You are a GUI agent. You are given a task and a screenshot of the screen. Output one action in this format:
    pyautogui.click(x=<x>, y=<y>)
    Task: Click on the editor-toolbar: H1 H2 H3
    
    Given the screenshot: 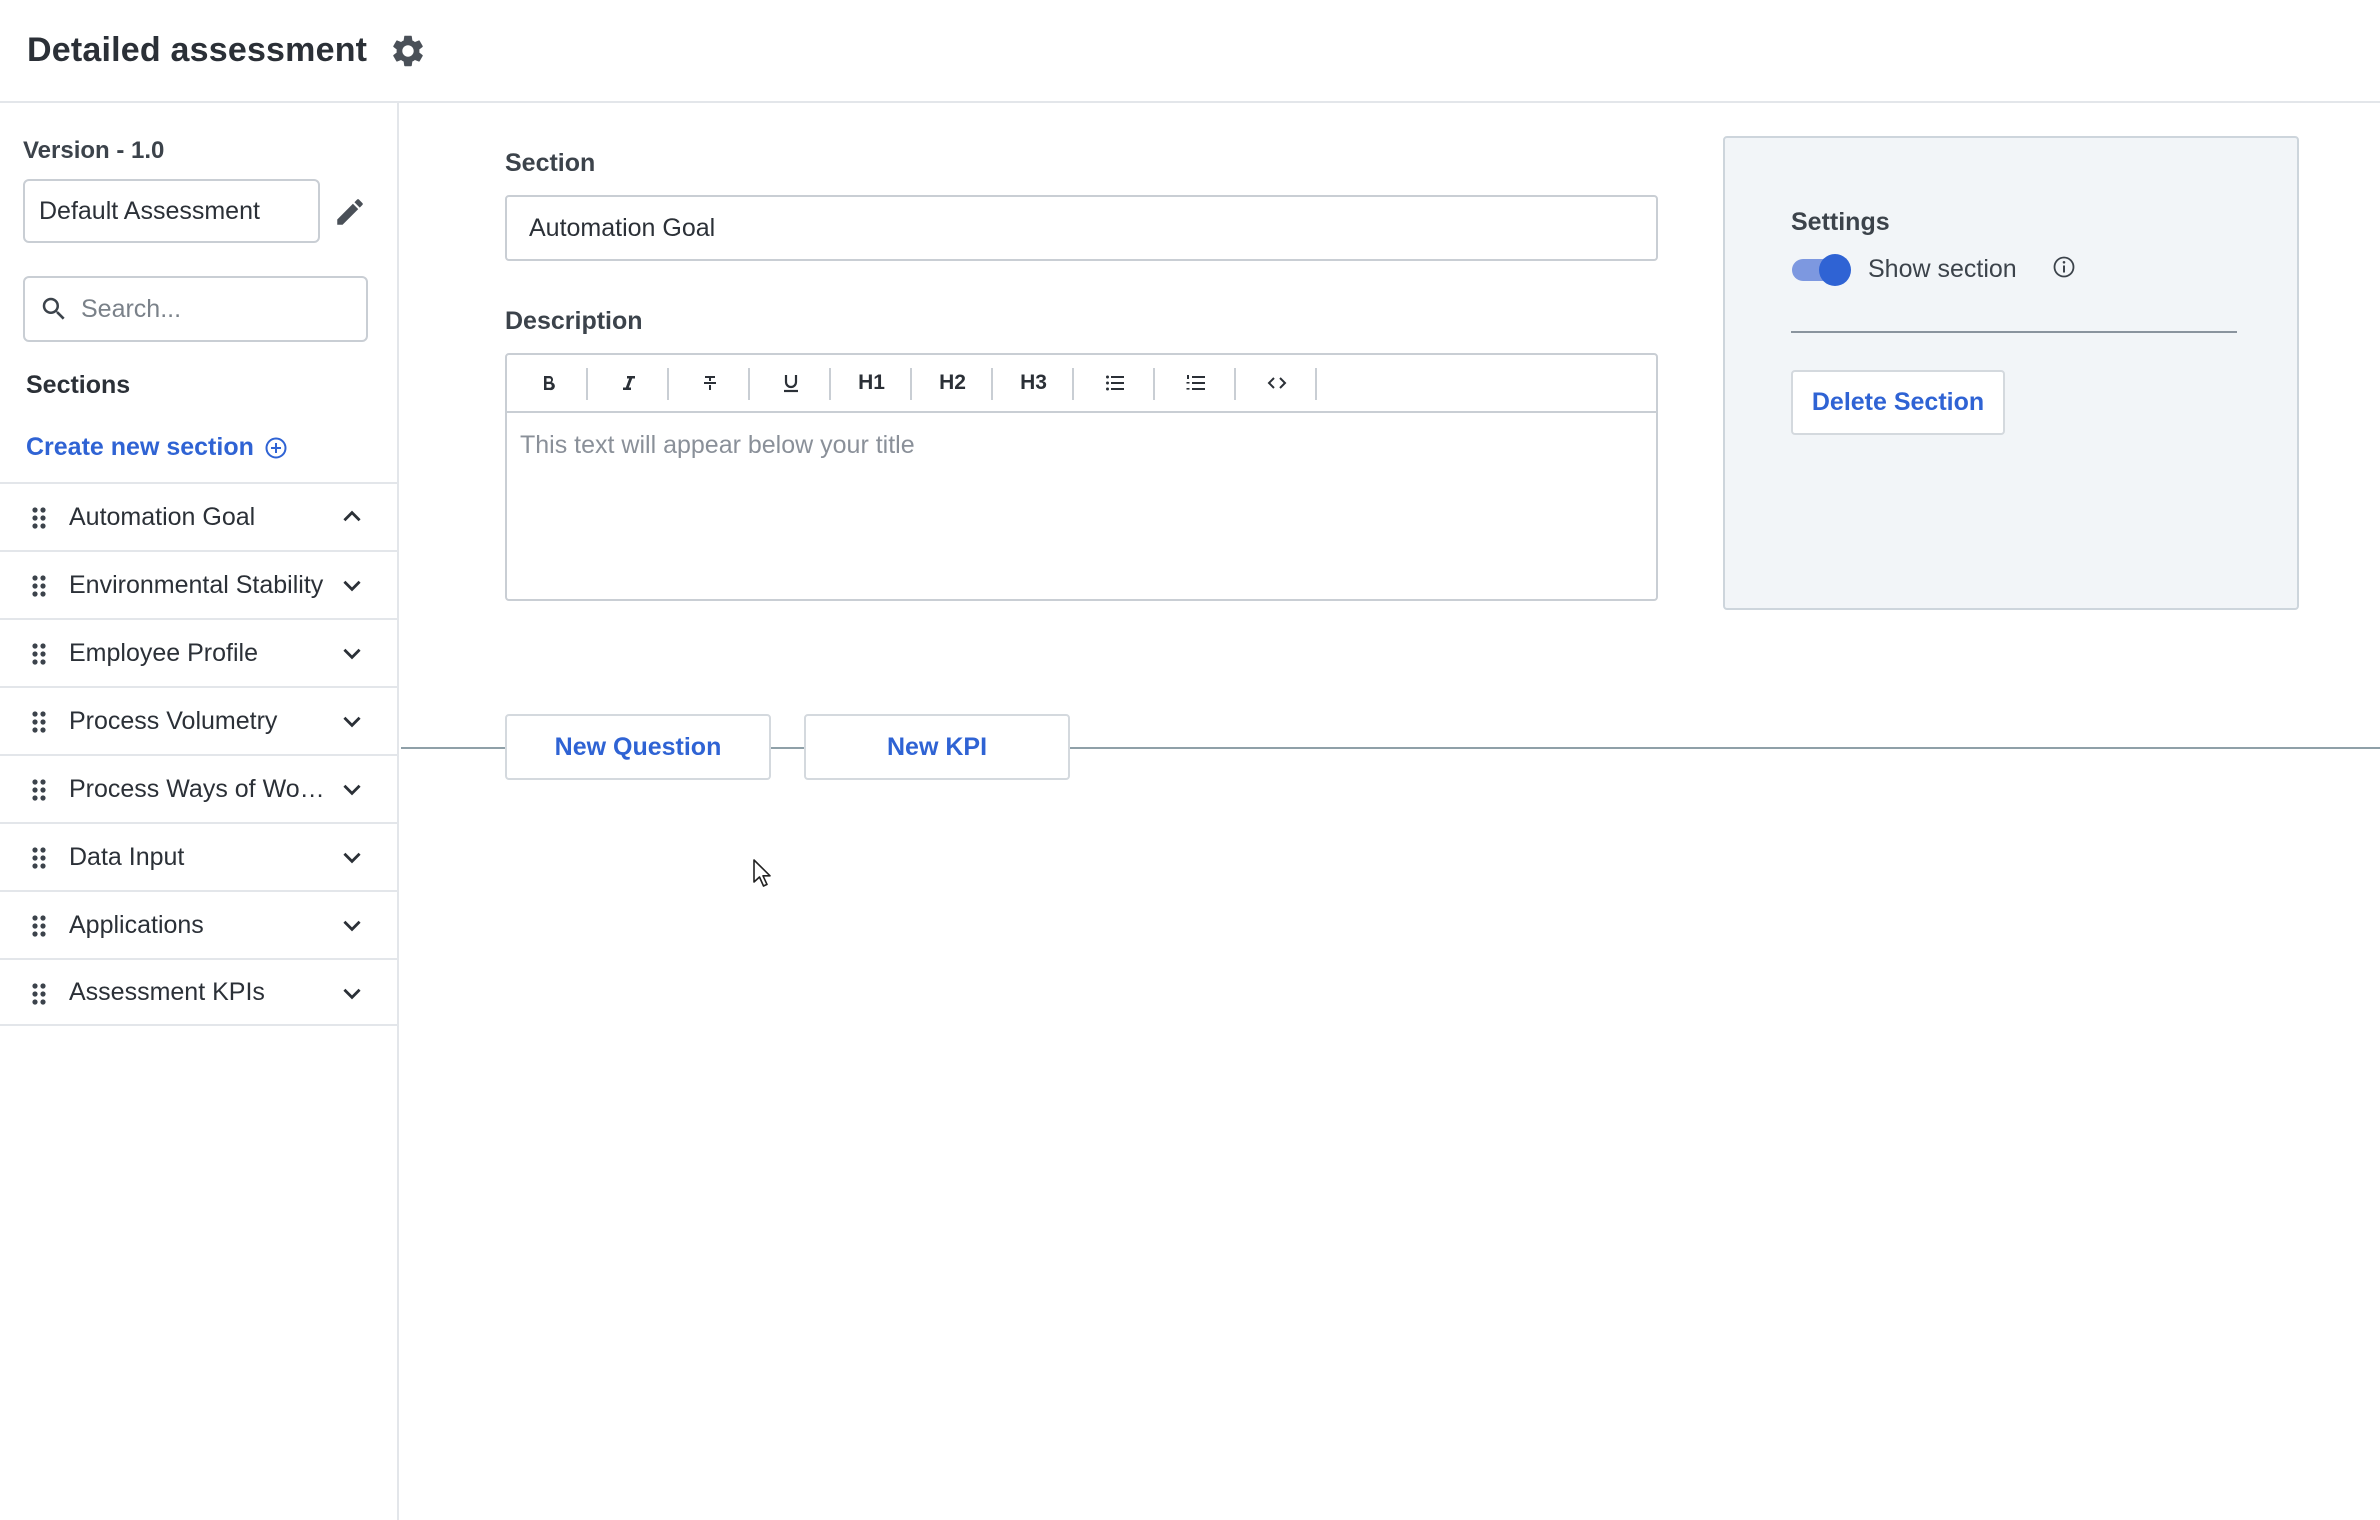 What is the action you would take?
    pyautogui.click(x=1081, y=384)
    